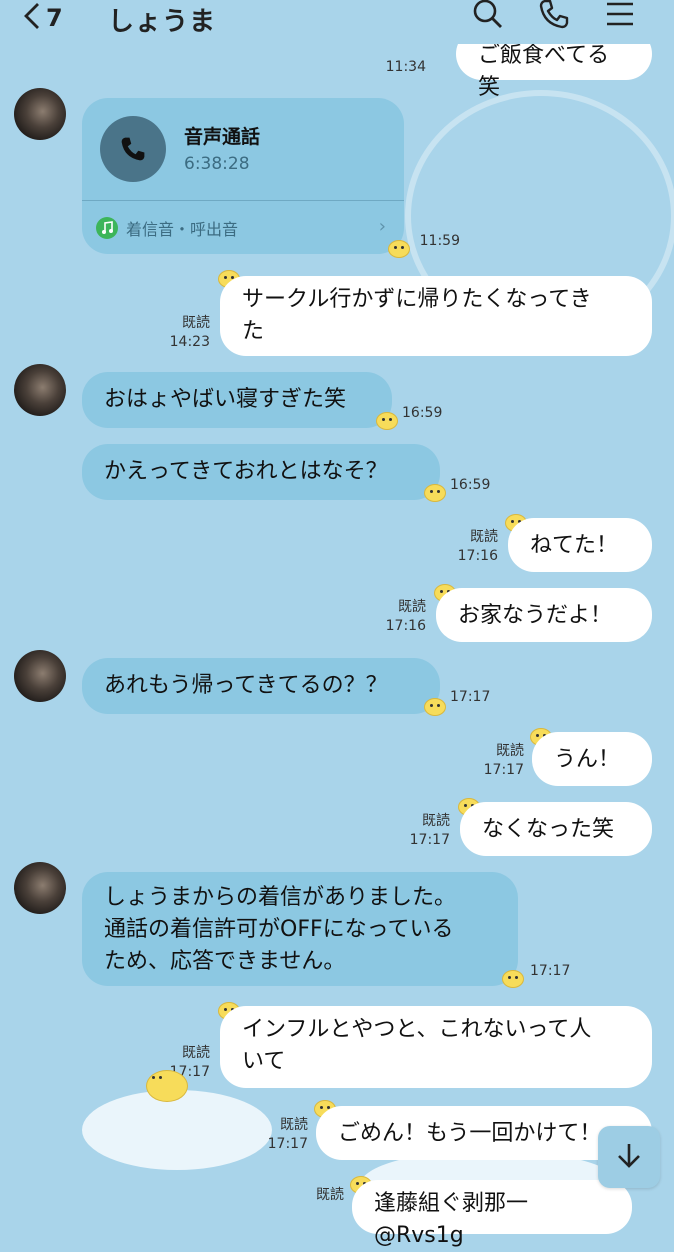 The image size is (674, 1252). I want to click on chevron-left-icon, so click(32, 18).